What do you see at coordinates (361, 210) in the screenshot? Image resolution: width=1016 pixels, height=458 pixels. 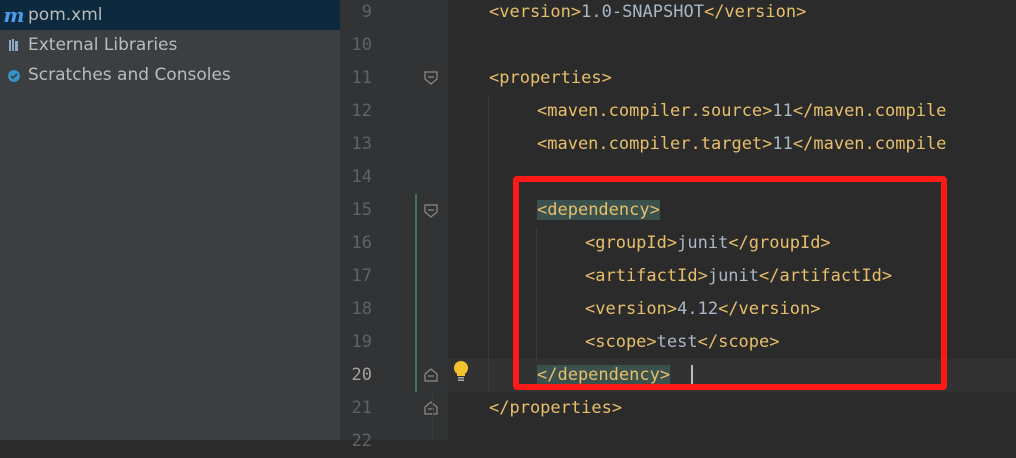 I see `line-number: 15` at bounding box center [361, 210].